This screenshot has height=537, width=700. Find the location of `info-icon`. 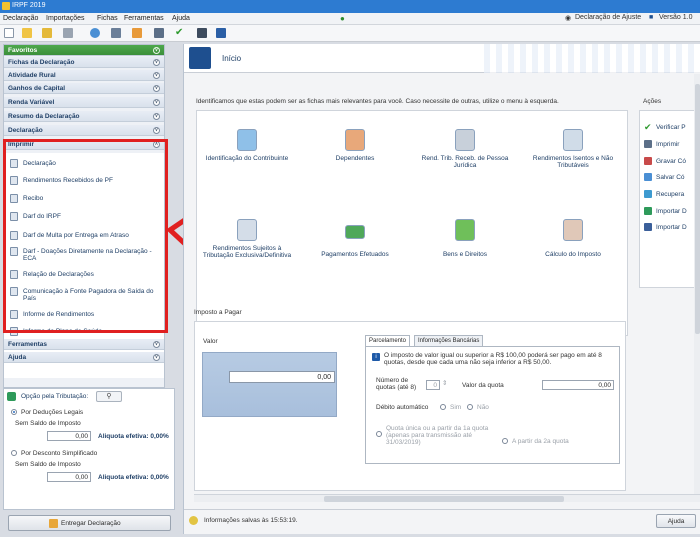

info-icon is located at coordinates (193, 520).